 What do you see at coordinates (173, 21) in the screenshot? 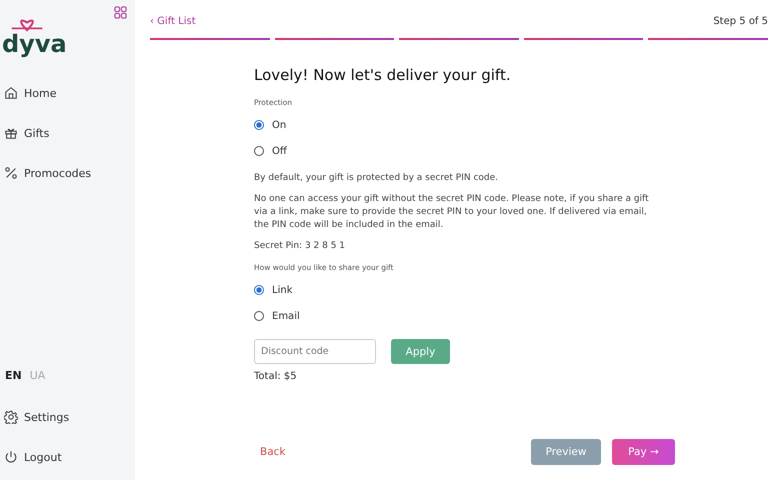
I see `gift-list-link: ‹ Gift List` at bounding box center [173, 21].